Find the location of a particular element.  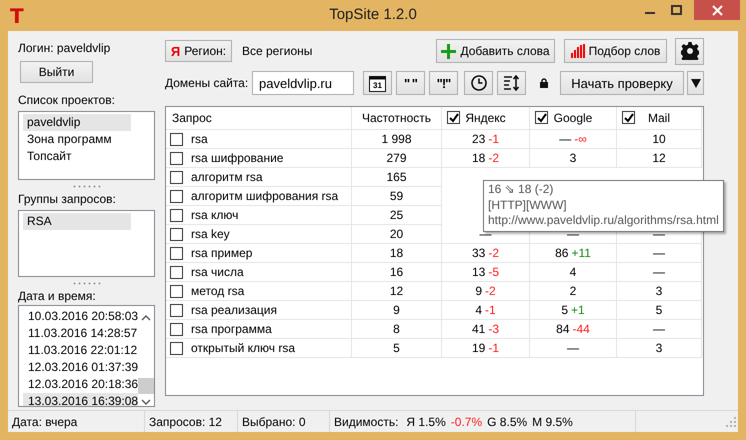

list-item: 13.03.2016 16:39:08 is located at coordinates (80, 399).